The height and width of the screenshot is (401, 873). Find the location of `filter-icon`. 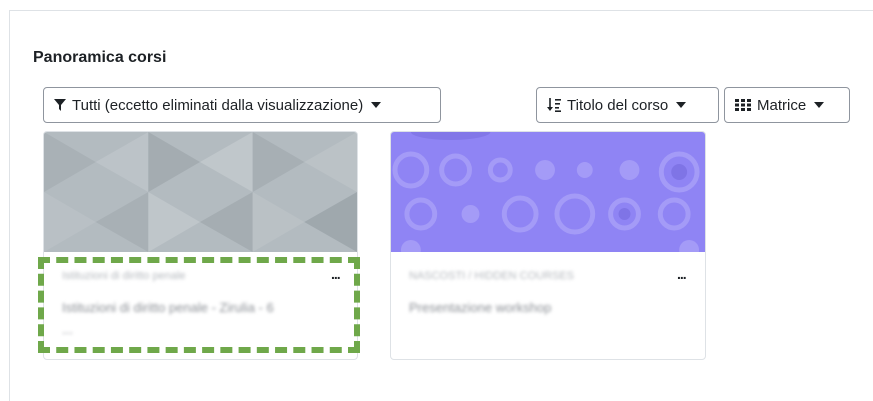

filter-icon is located at coordinates (60, 105).